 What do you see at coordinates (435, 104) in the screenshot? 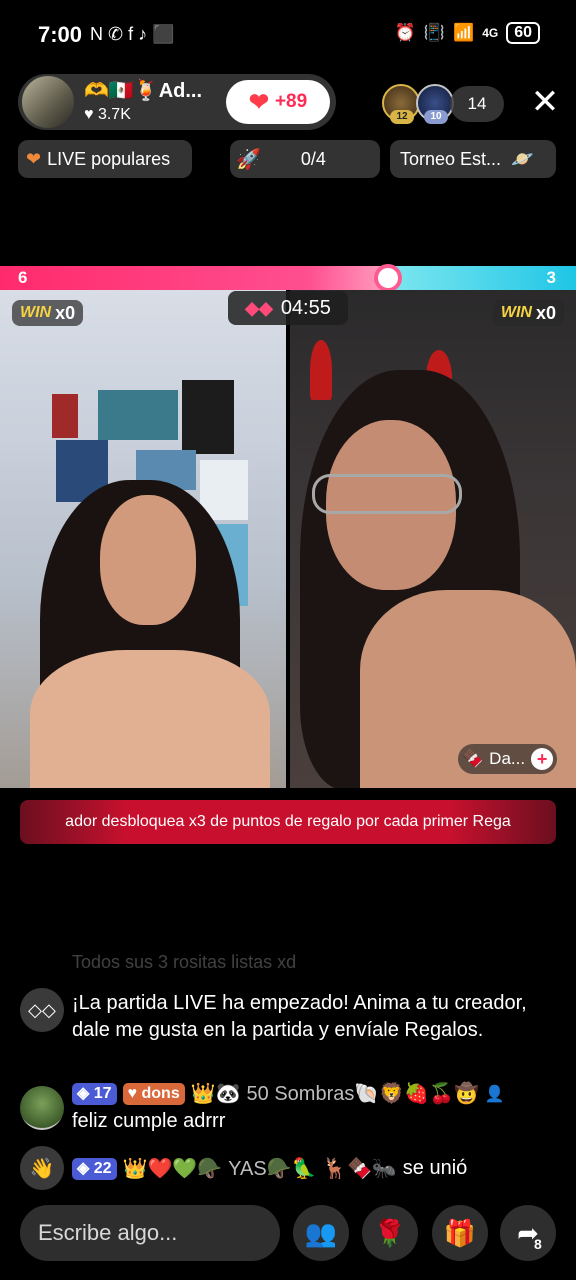
I see `top-viewer-avatar-2: 10` at bounding box center [435, 104].